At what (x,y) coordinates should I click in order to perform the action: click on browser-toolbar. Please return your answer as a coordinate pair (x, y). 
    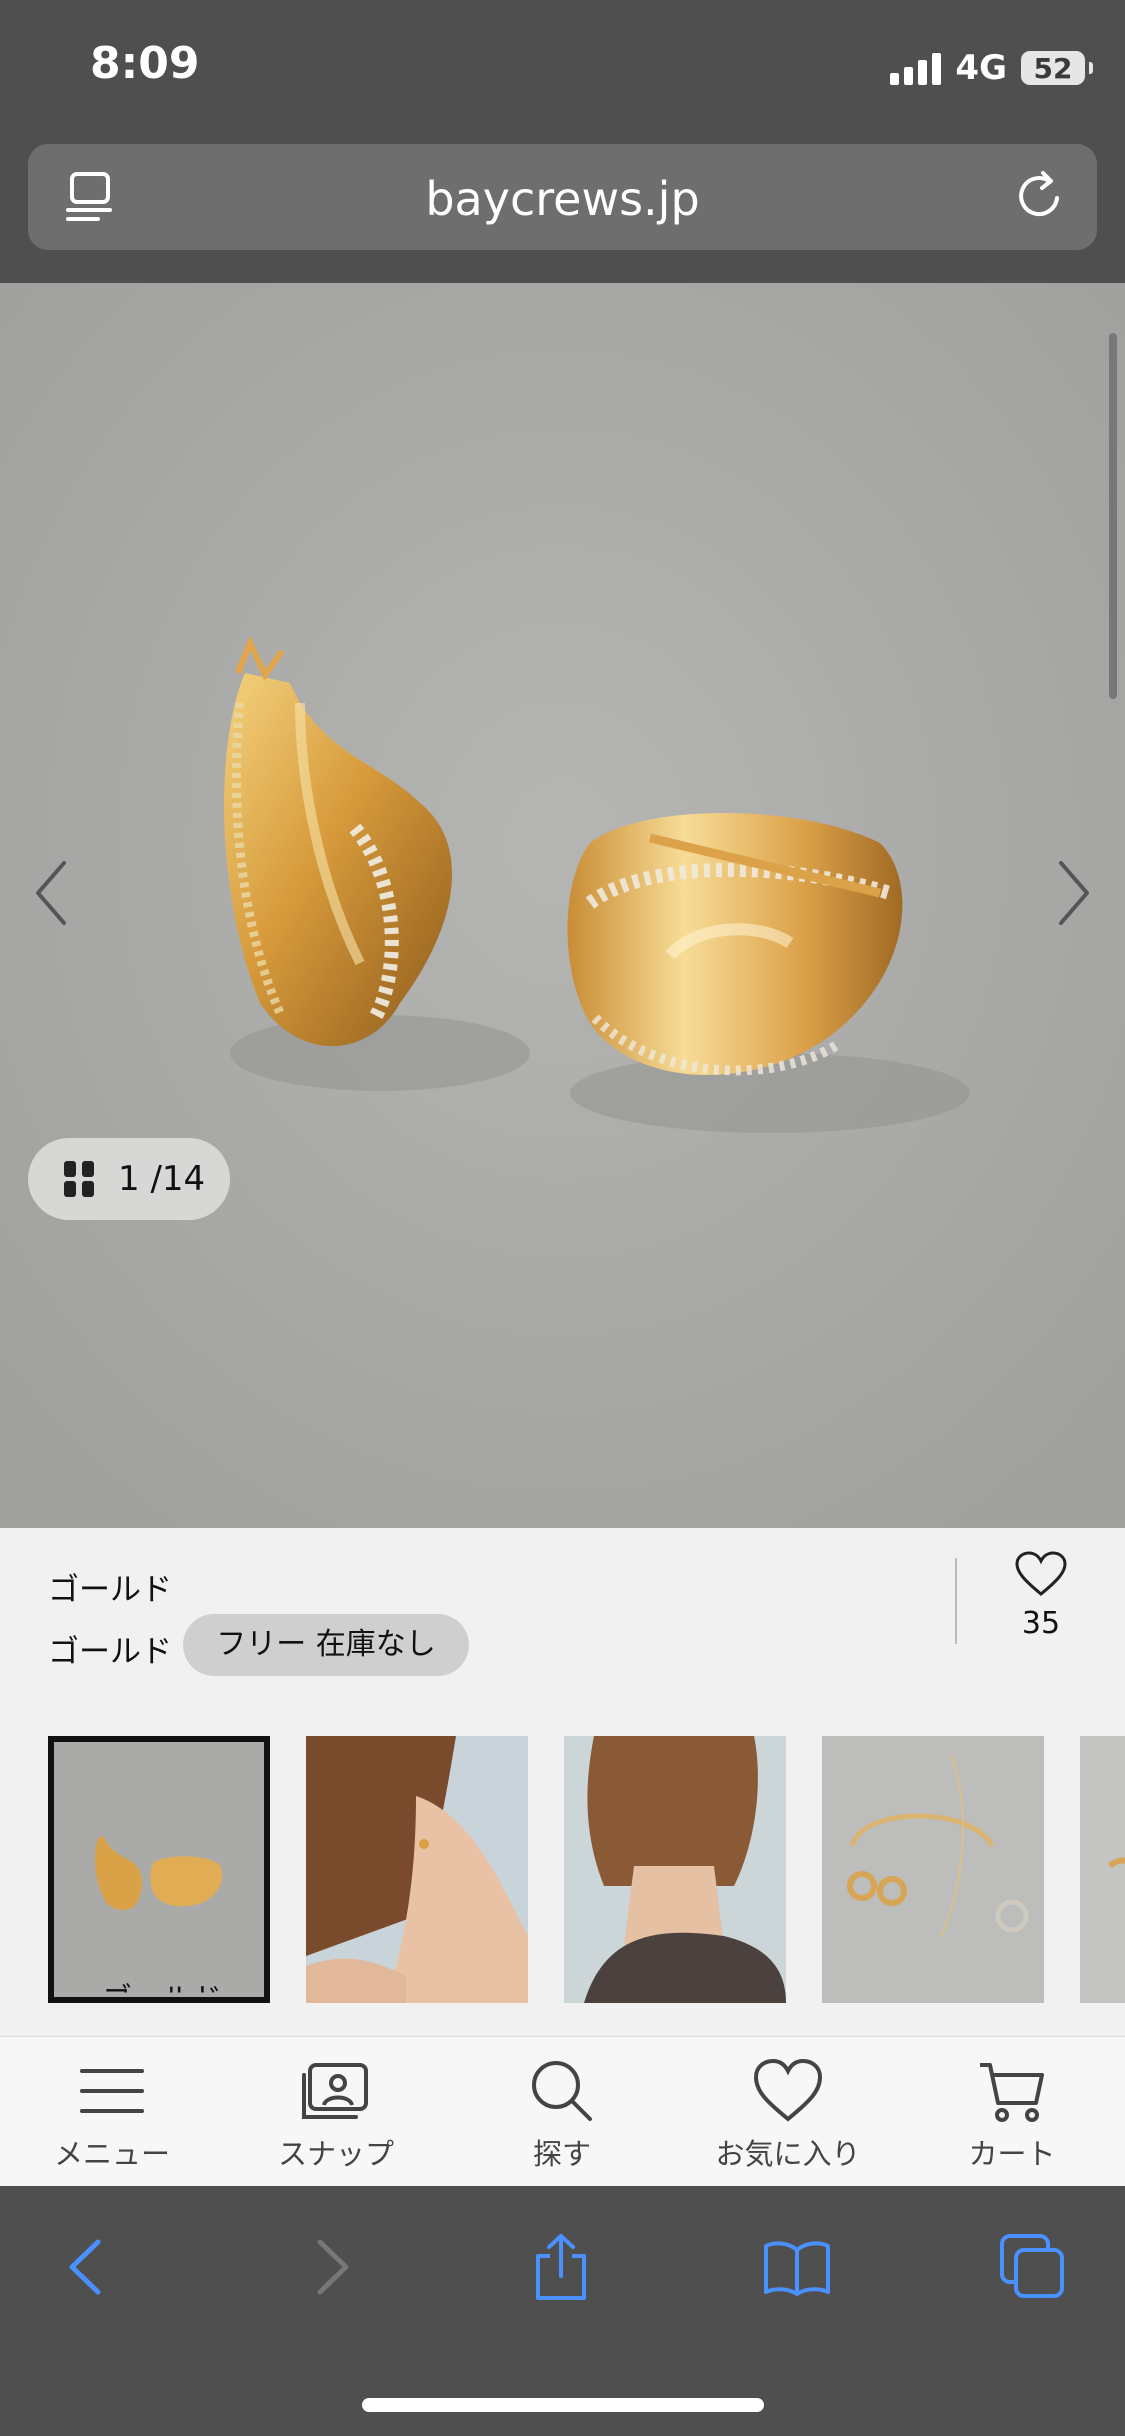
    Looking at the image, I should click on (562, 2311).